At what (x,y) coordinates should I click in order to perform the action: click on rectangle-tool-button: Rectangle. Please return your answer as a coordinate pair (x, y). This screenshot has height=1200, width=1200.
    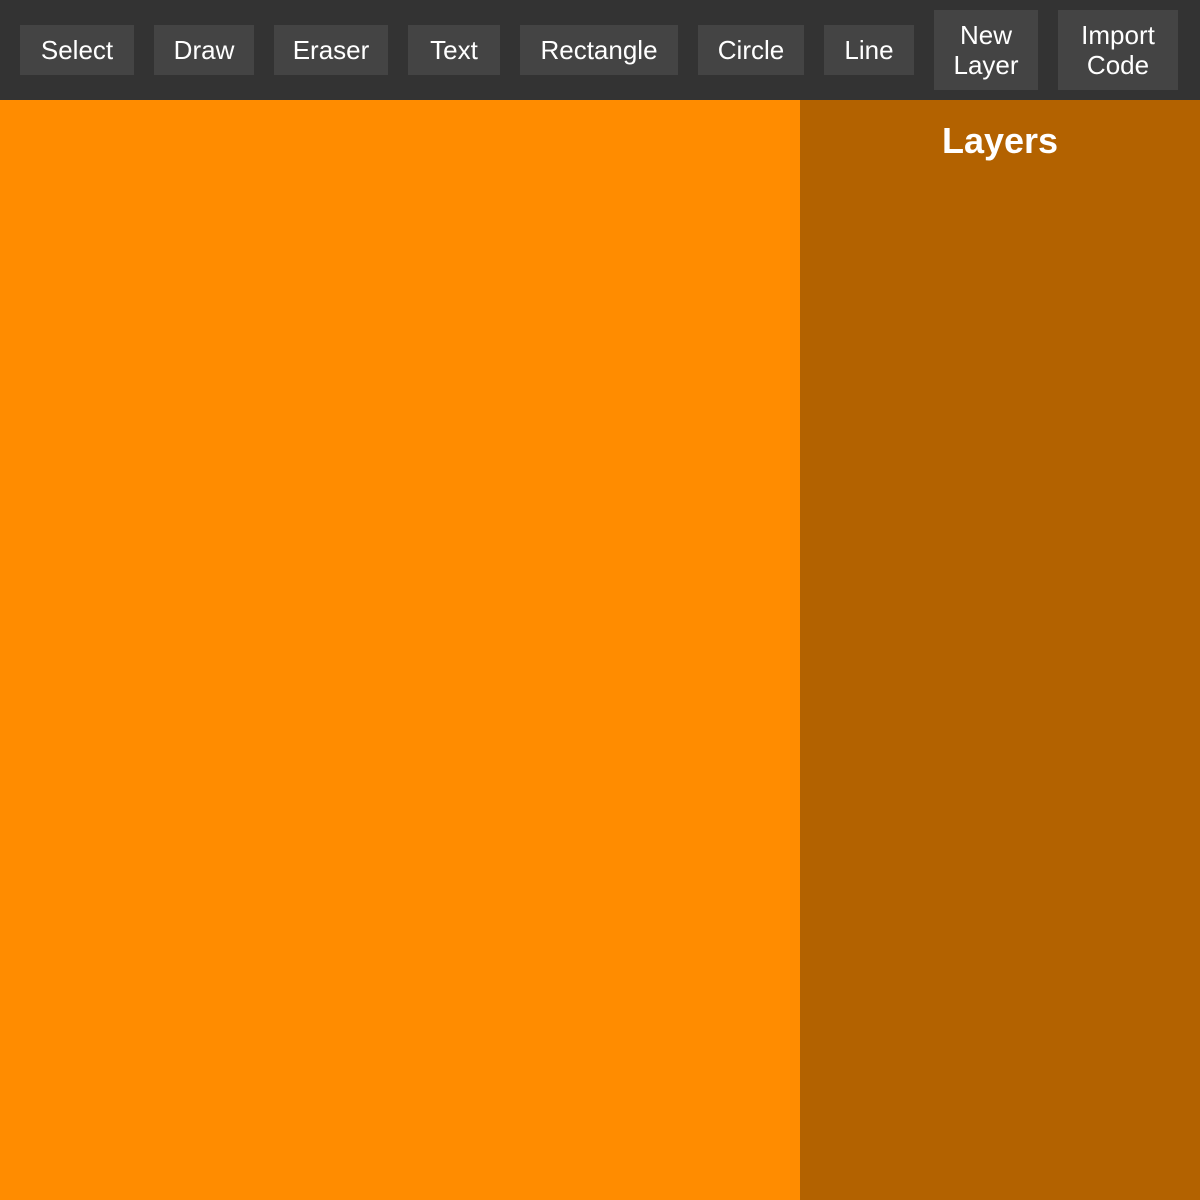
    Looking at the image, I should click on (599, 50).